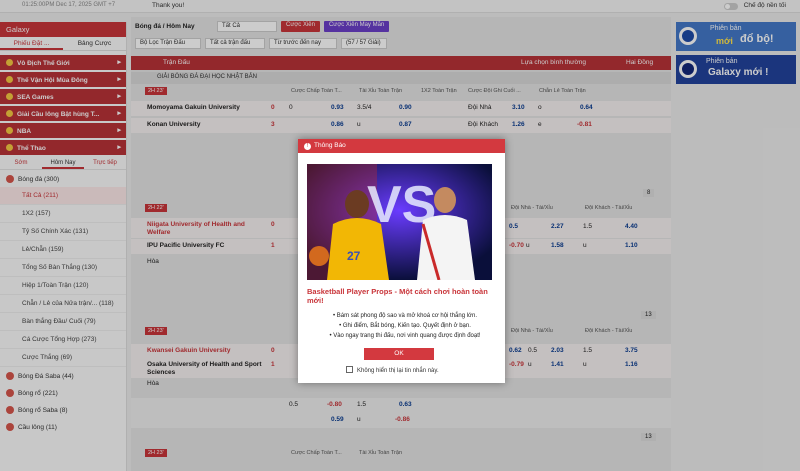 The image size is (800, 471). What do you see at coordinates (401, 146) in the screenshot?
I see `modal-header: ! Thông Báo` at bounding box center [401, 146].